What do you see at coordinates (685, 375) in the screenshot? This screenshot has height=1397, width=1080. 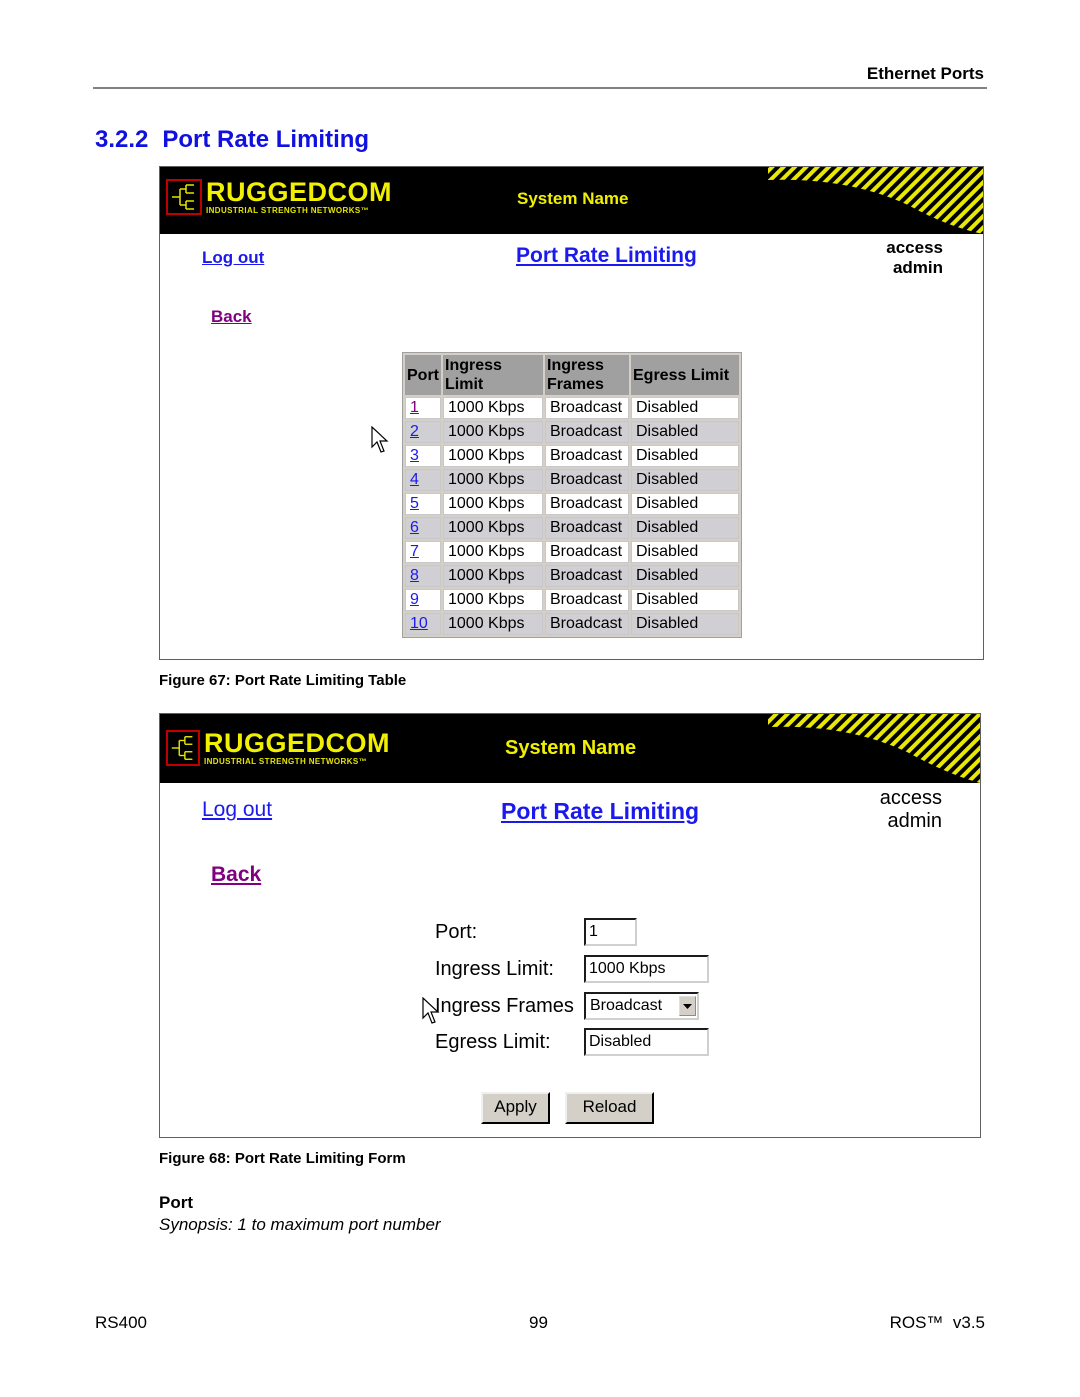 I see `col-header-egress-limit: Egress Limit` at bounding box center [685, 375].